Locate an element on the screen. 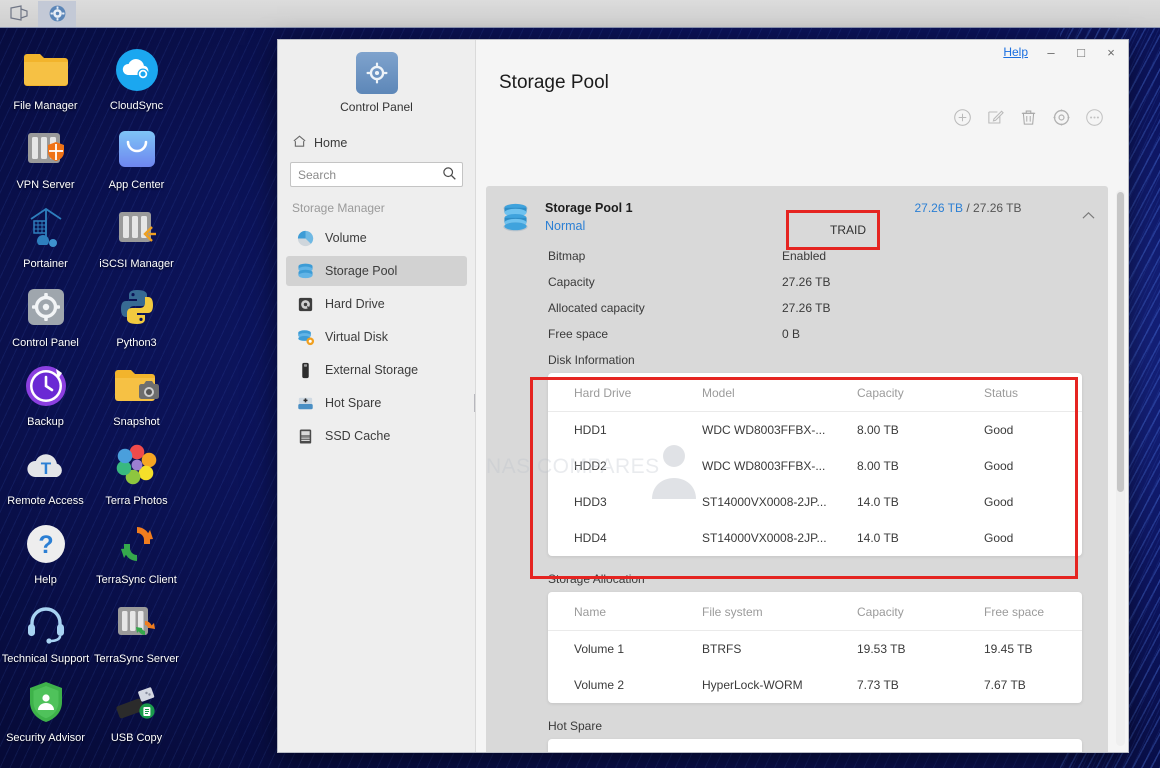 This screenshot has width=1160, height=768. capacity-total: 27.26 TB is located at coordinates (997, 208).